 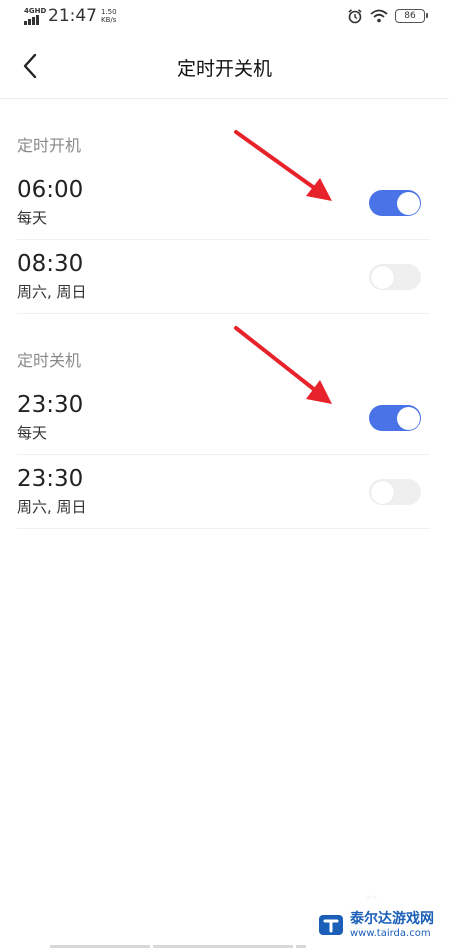 What do you see at coordinates (223, 203) in the screenshot?
I see `schedule-row-power-on-1: 06:00 每天` at bounding box center [223, 203].